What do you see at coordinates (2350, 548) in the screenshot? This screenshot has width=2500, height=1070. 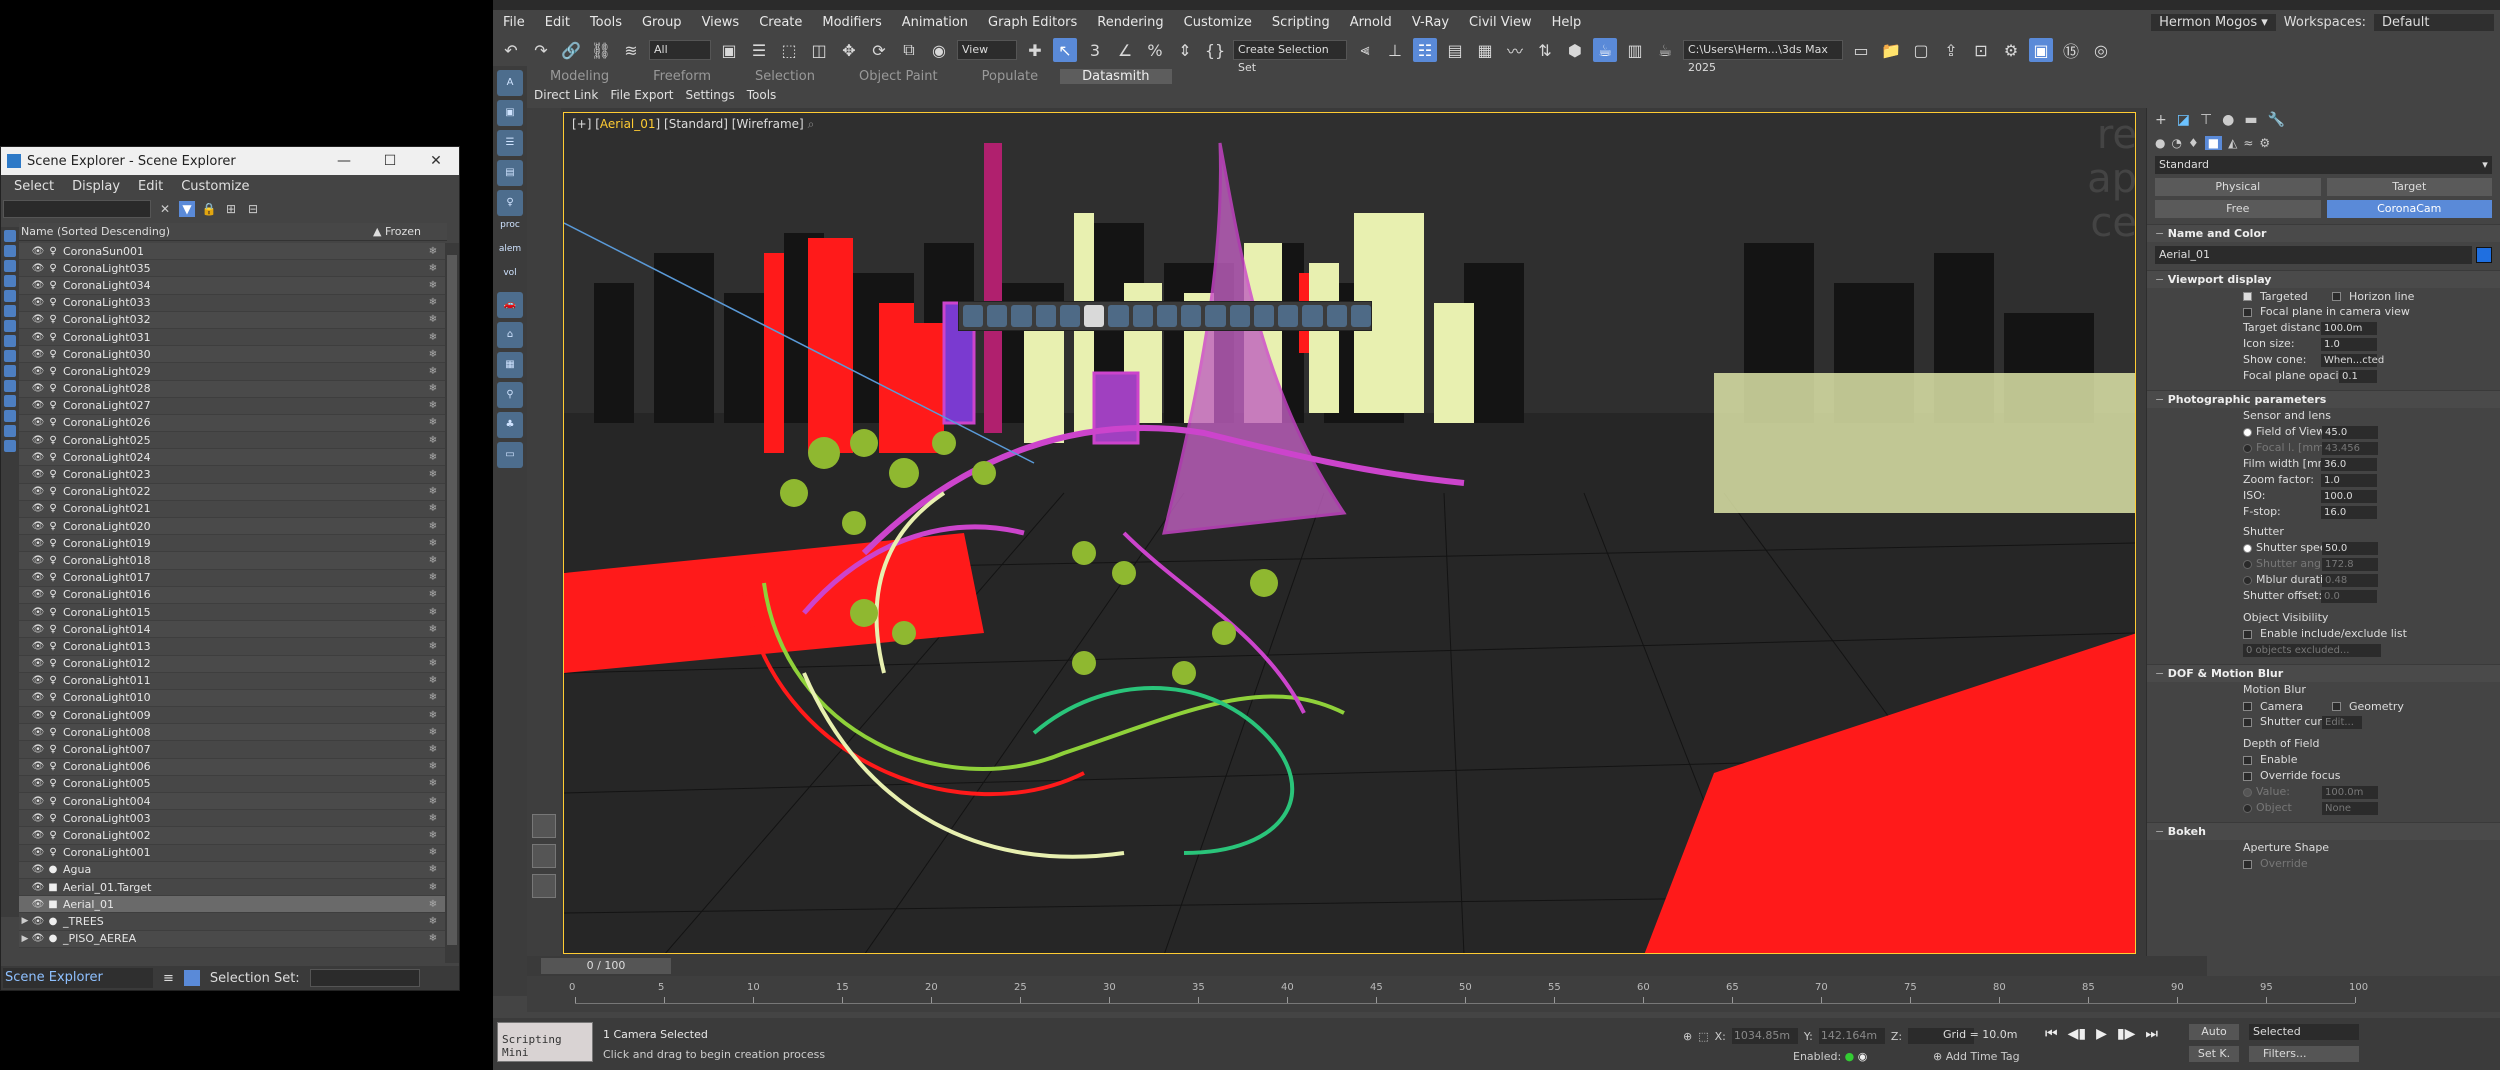 I see `shutter-speed-spinner: 50.0` at bounding box center [2350, 548].